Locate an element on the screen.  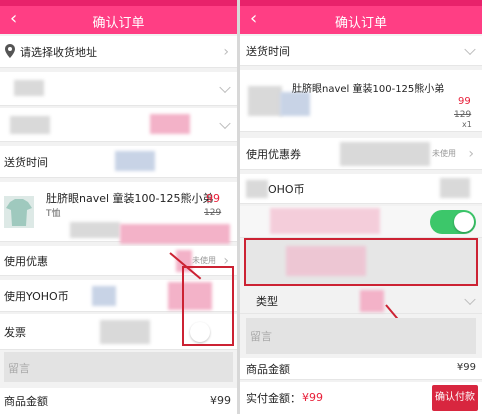
address-label: 请选择收货地址 is located at coordinates (58, 52).